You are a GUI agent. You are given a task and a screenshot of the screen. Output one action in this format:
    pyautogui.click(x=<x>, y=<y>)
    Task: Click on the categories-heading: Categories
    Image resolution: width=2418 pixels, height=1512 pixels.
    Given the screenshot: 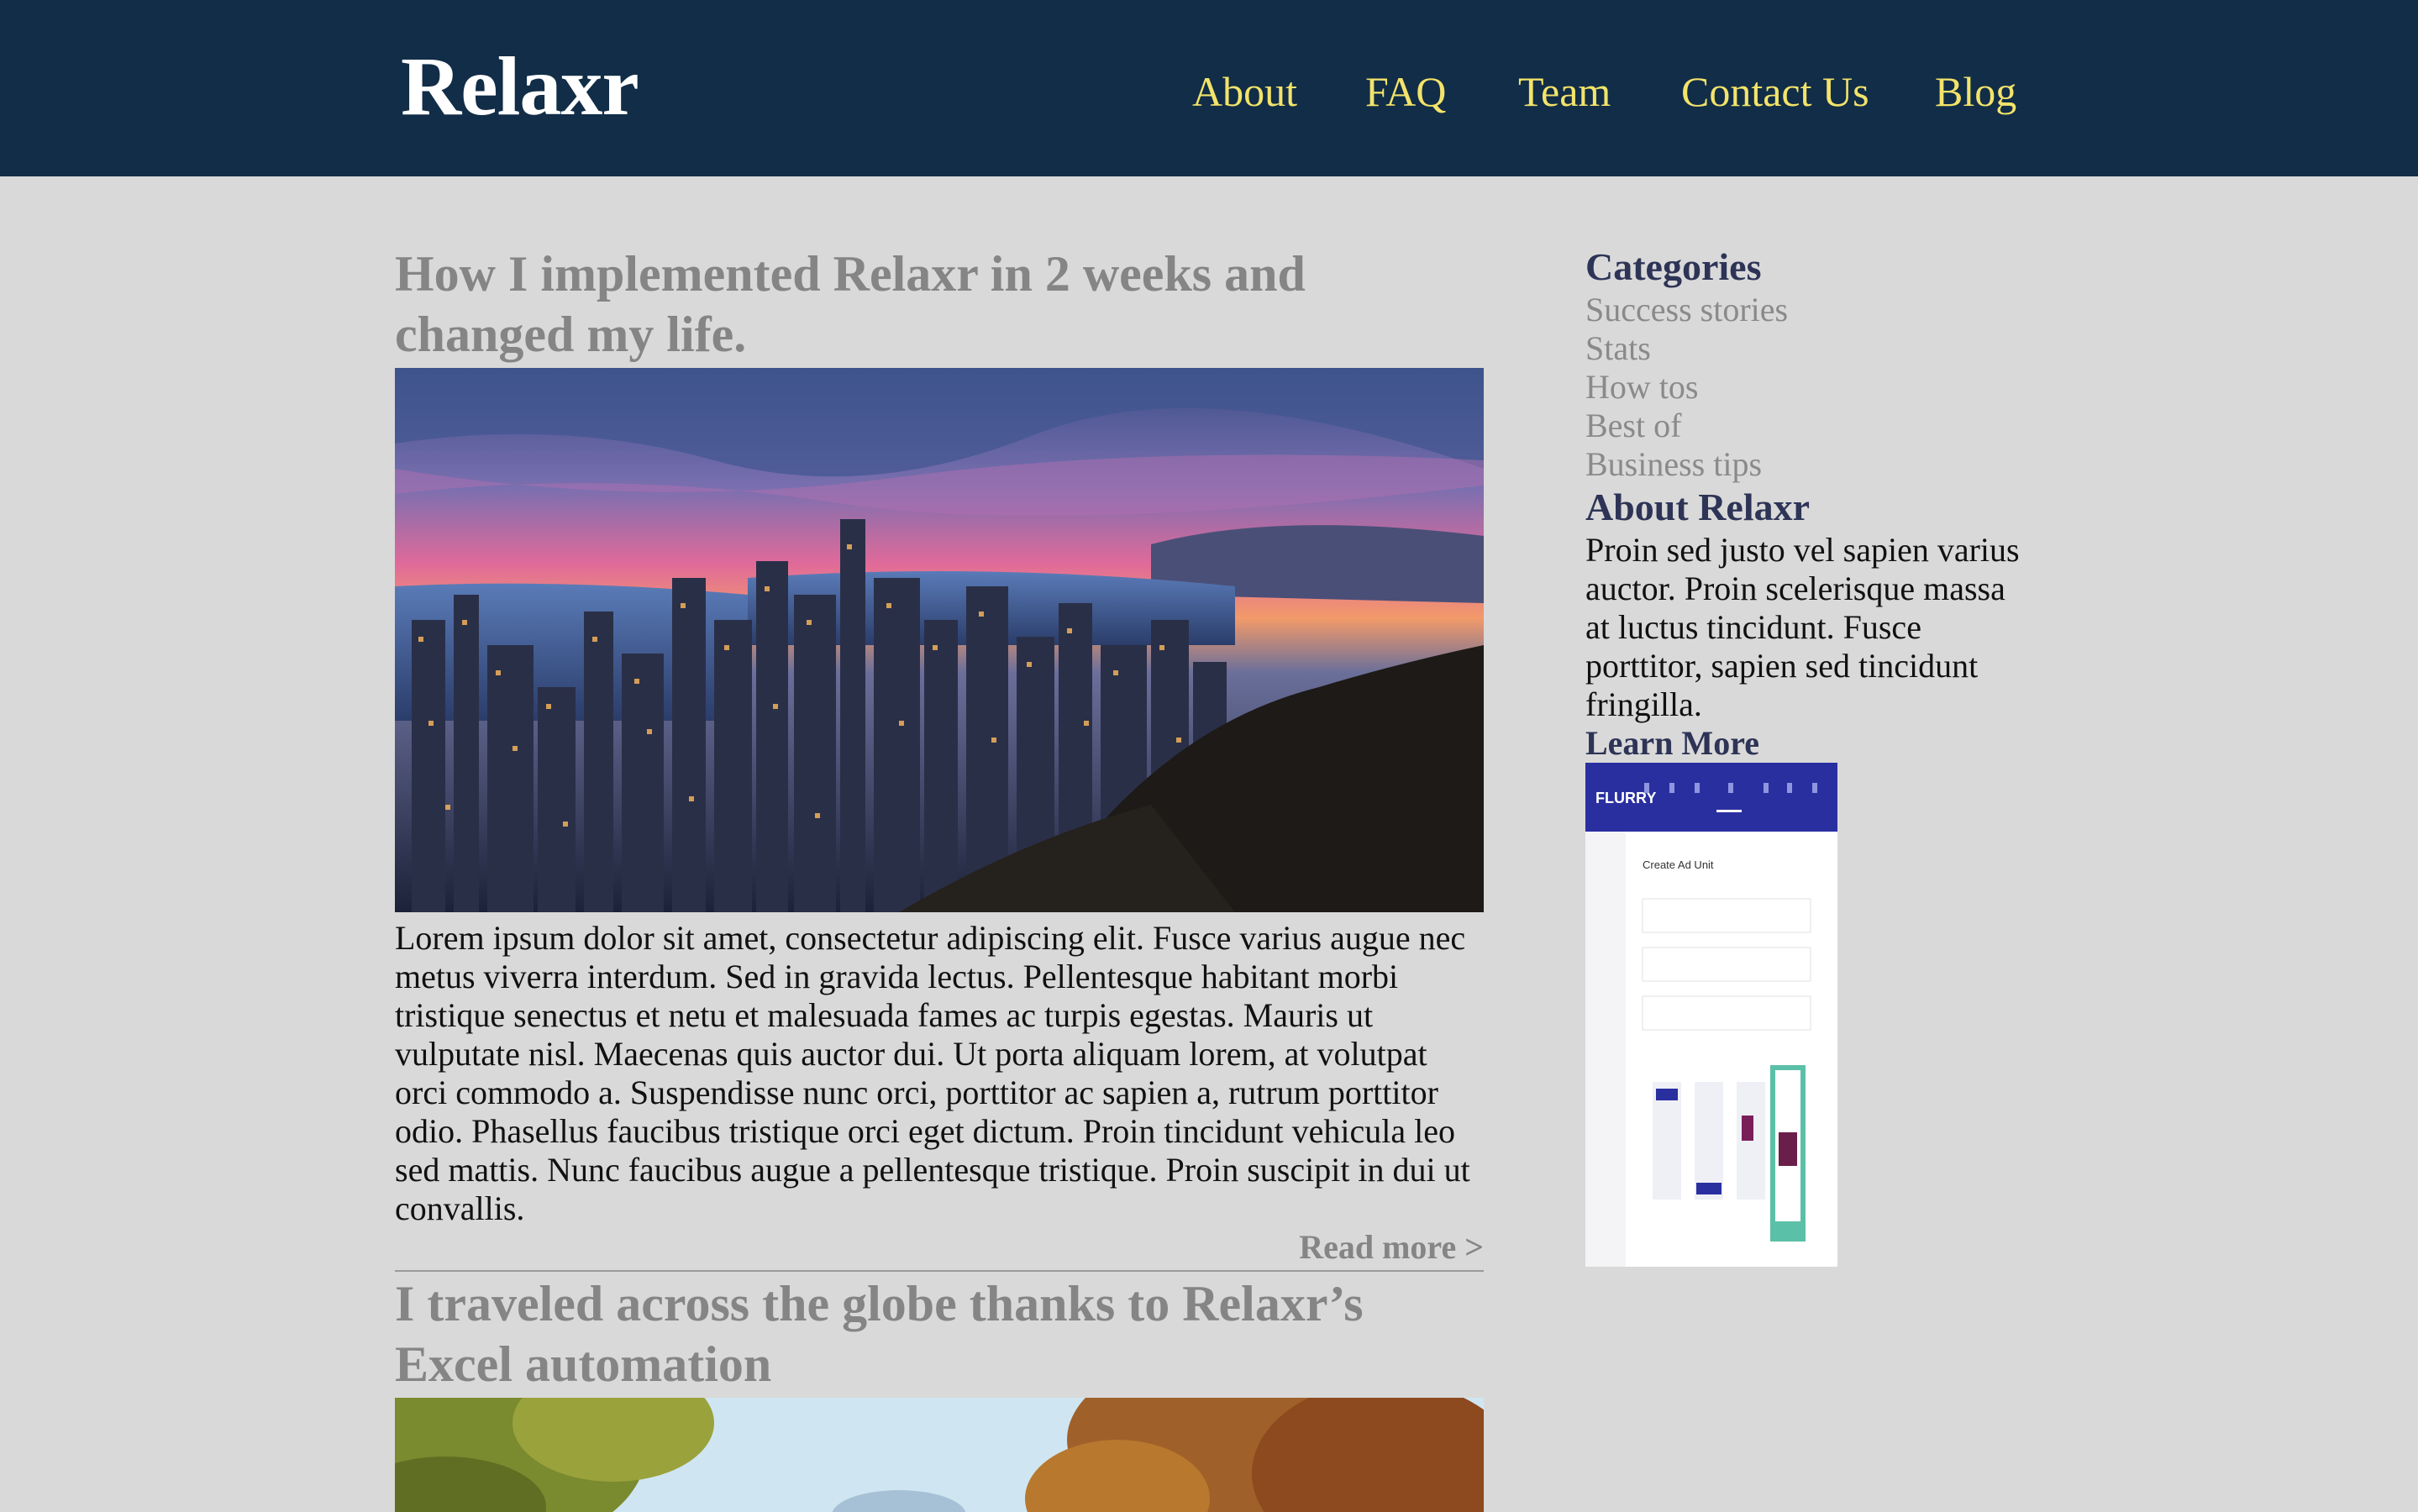 What is the action you would take?
    pyautogui.click(x=1674, y=266)
    